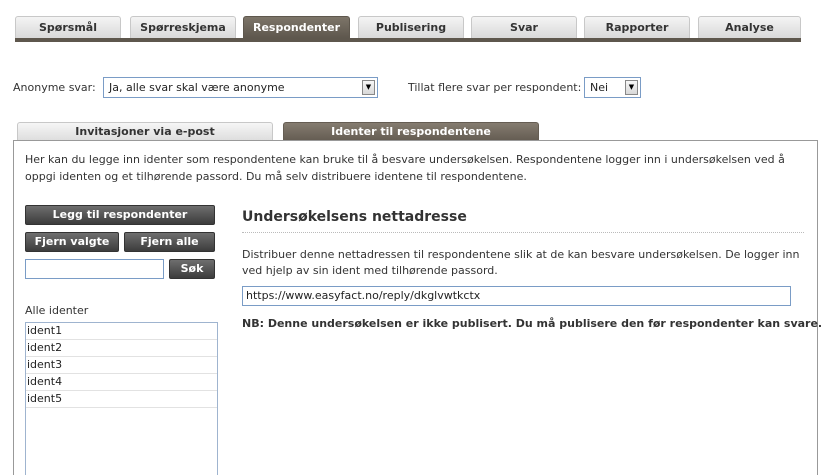 Image resolution: width=830 pixels, height=475 pixels. What do you see at coordinates (354, 217) in the screenshot?
I see `survey-url-title: Undersøkelsens nettadresse` at bounding box center [354, 217].